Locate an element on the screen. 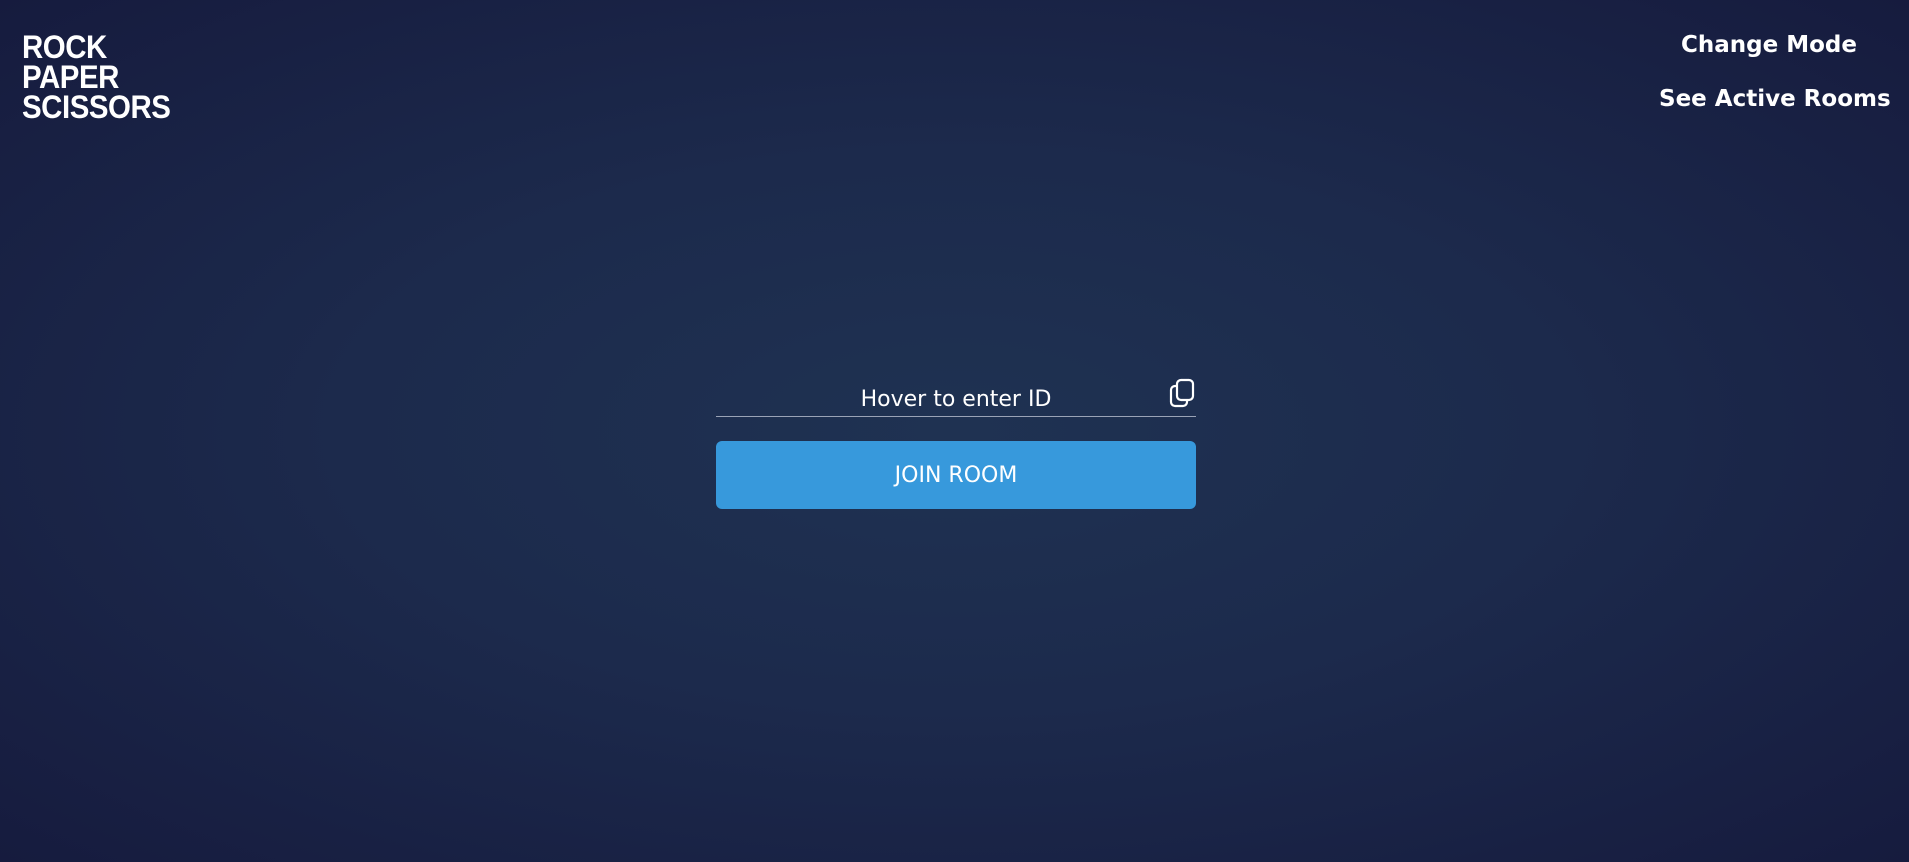 Image resolution: width=1909 pixels, height=862 pixels. top-nav: Change Mode See Active Rooms is located at coordinates (1775, 72).